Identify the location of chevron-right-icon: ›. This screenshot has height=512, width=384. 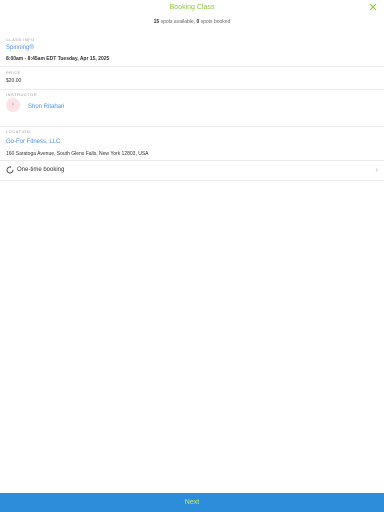
(376, 169).